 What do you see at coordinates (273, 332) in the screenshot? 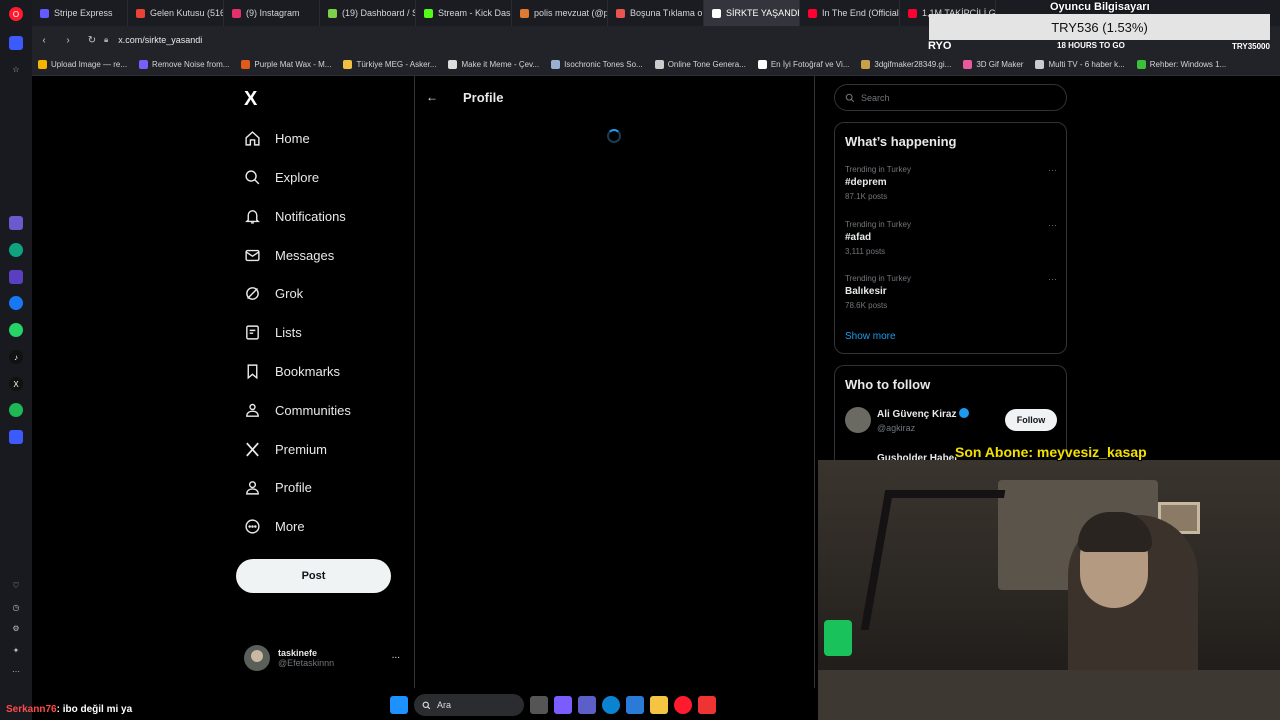
I see `nav-lists: Lists` at bounding box center [273, 332].